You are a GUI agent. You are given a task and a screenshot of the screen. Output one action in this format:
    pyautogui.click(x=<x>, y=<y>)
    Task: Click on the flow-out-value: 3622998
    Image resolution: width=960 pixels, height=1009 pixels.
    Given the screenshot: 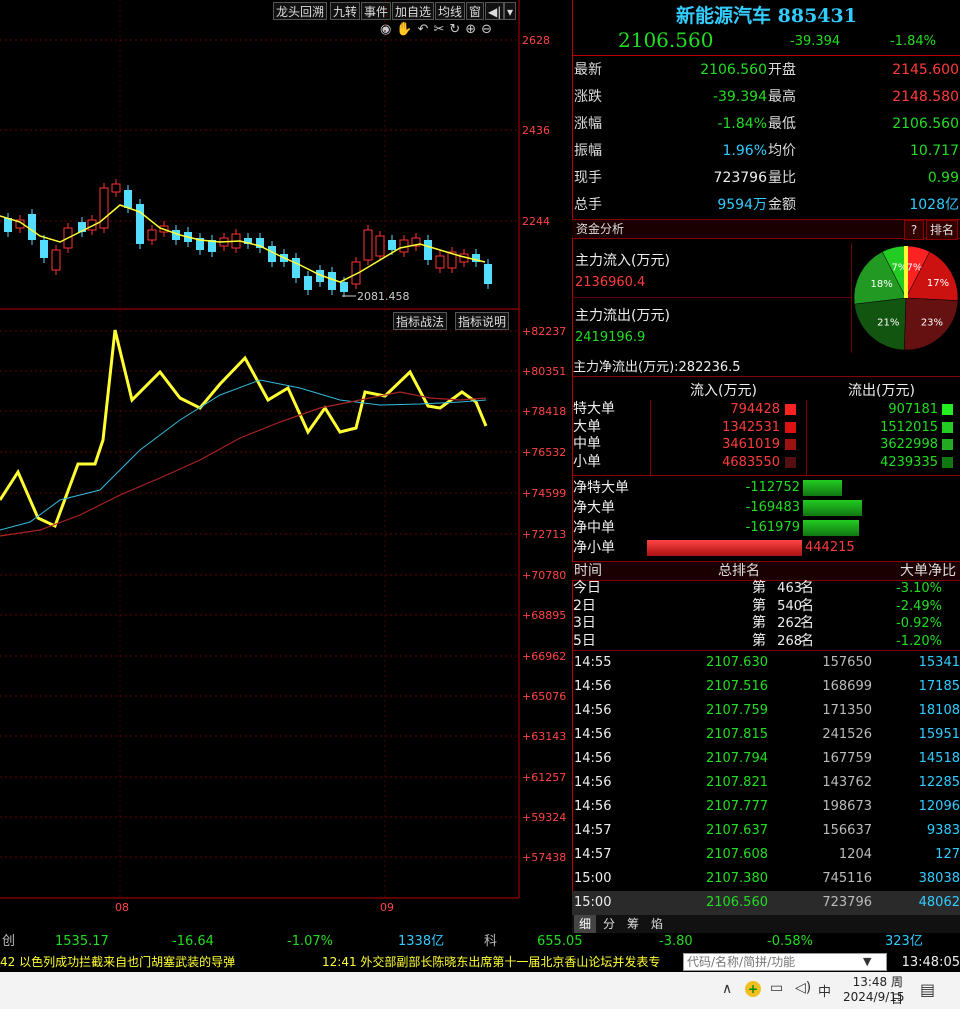 What is the action you would take?
    pyautogui.click(x=909, y=444)
    